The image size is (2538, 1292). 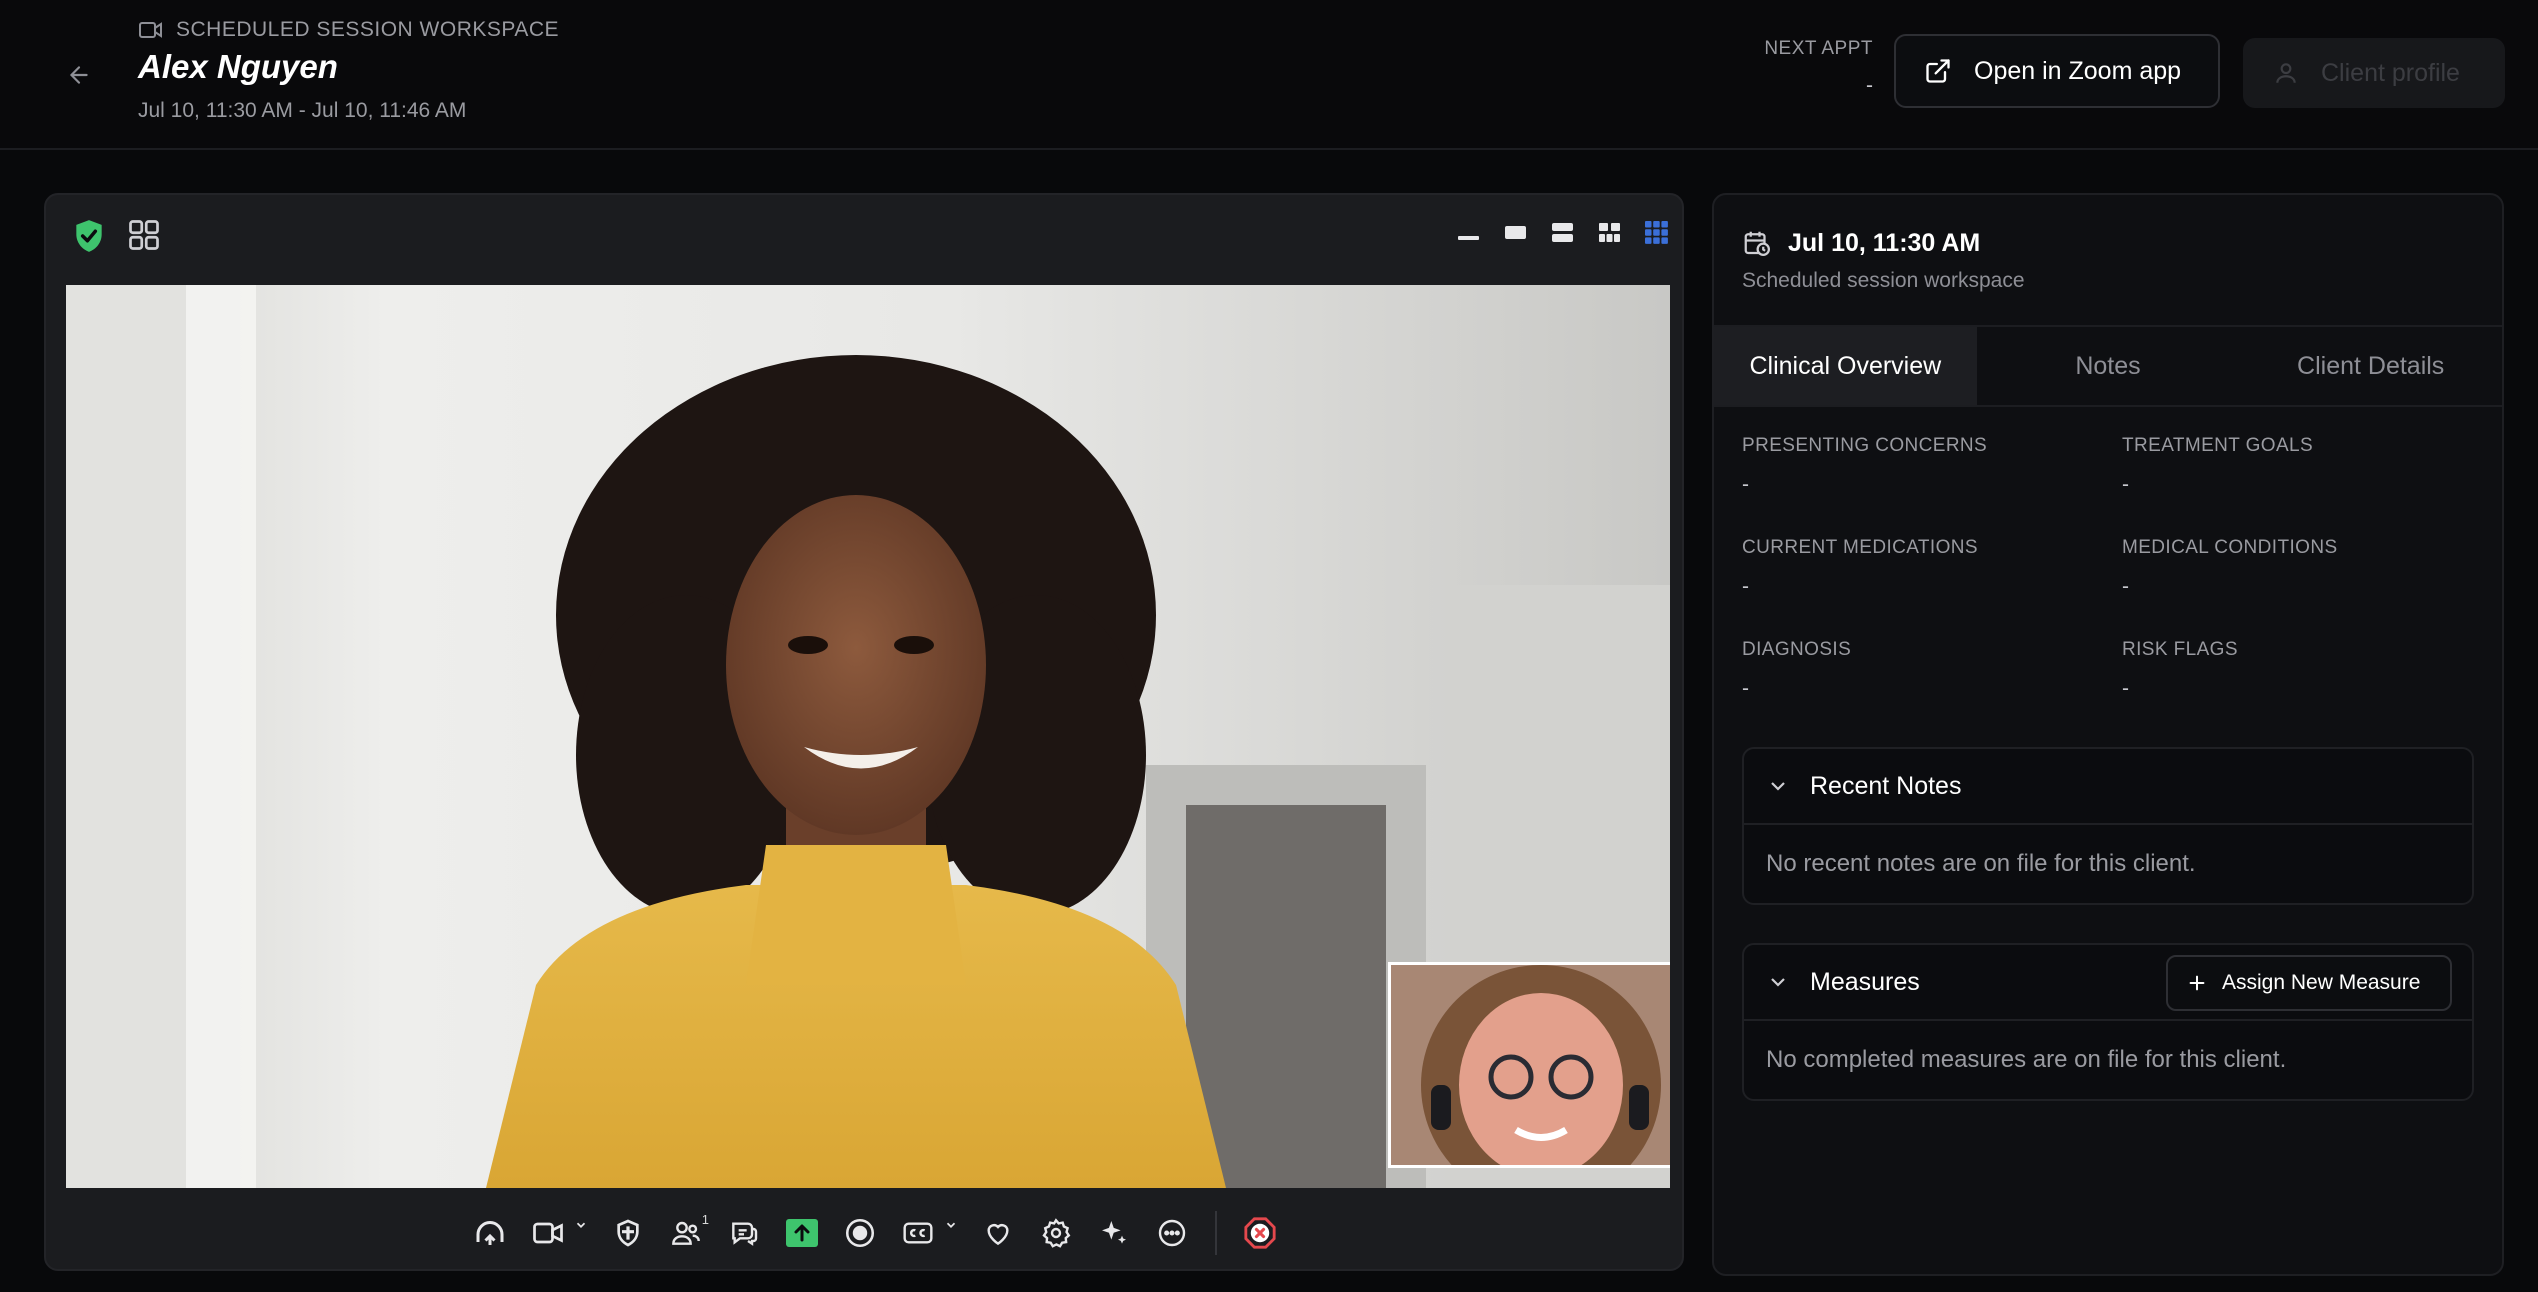 I want to click on end-call-icon, so click(x=1260, y=1233).